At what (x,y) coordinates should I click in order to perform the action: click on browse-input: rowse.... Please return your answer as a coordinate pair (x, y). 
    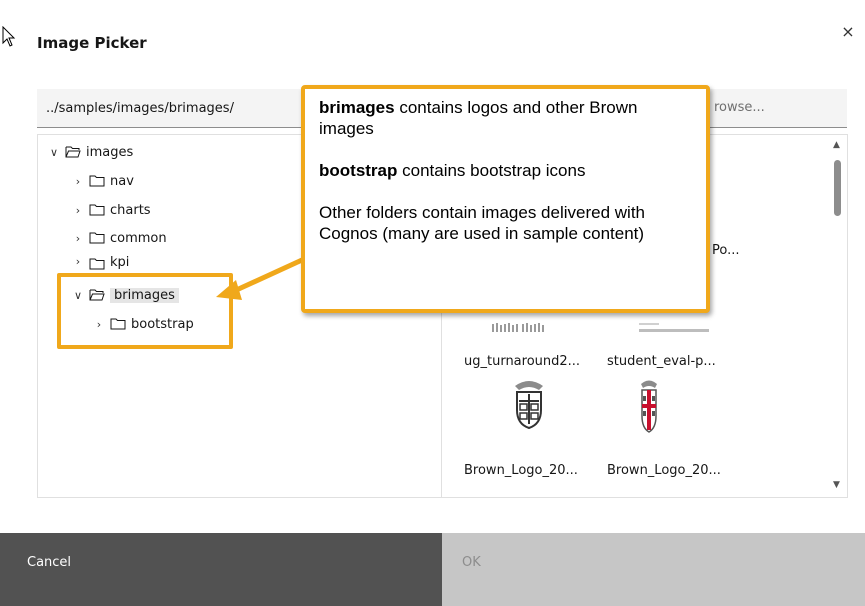
    Looking at the image, I should click on (773, 108).